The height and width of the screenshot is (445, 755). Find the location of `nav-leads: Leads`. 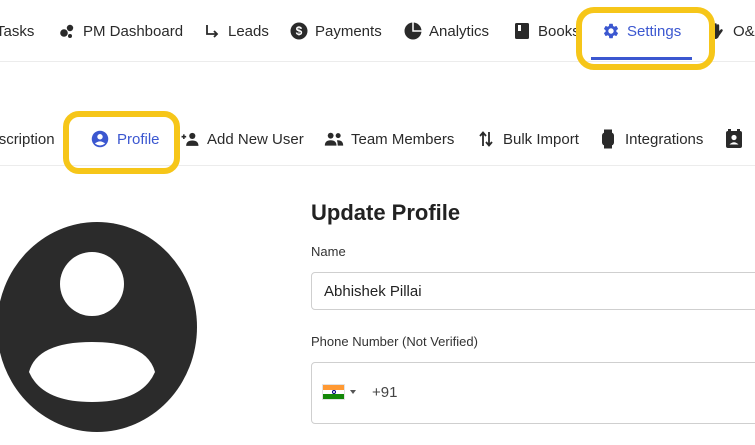

nav-leads: Leads is located at coordinates (236, 31).